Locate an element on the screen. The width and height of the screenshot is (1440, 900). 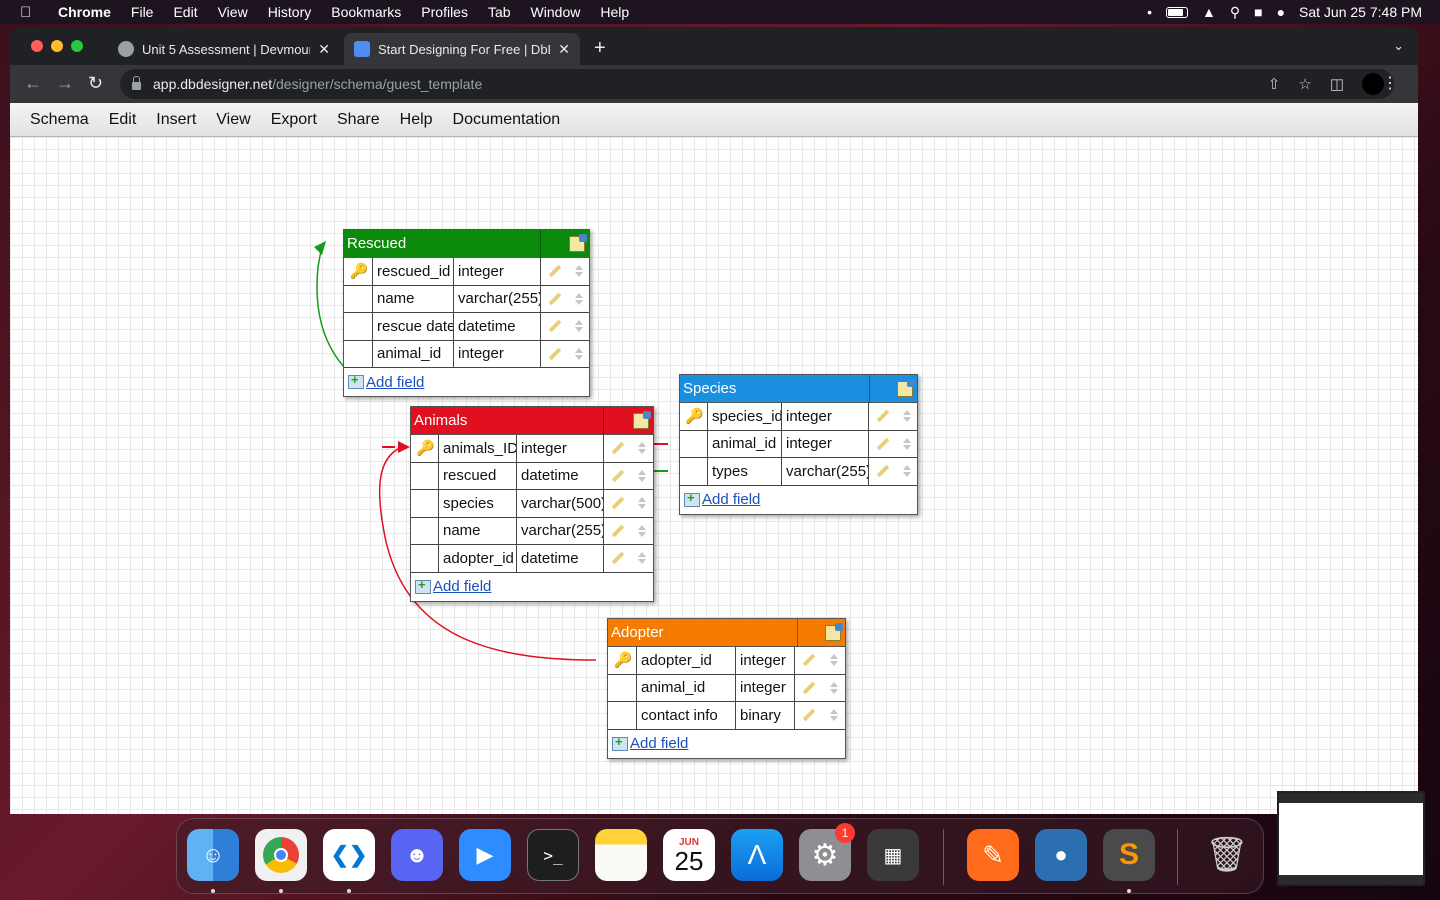
field-row: rescued datetime is located at coordinates (532, 476).